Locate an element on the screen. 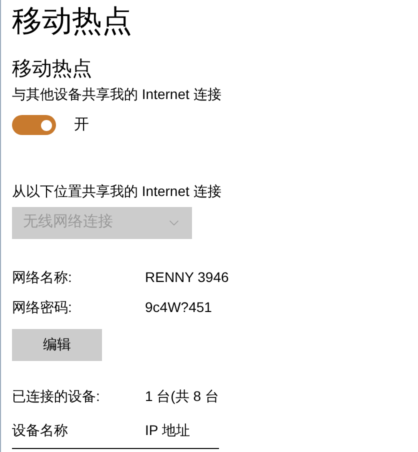 The image size is (418, 452). share-label: 从以下位置共享我的 Internet 连接 is located at coordinates (117, 191).